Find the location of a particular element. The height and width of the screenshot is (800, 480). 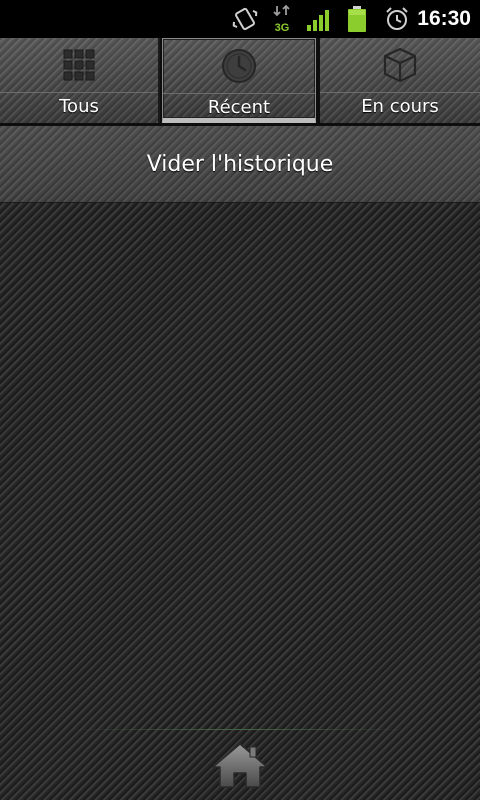

clear-history-label: Vider l'historique is located at coordinates (240, 164).